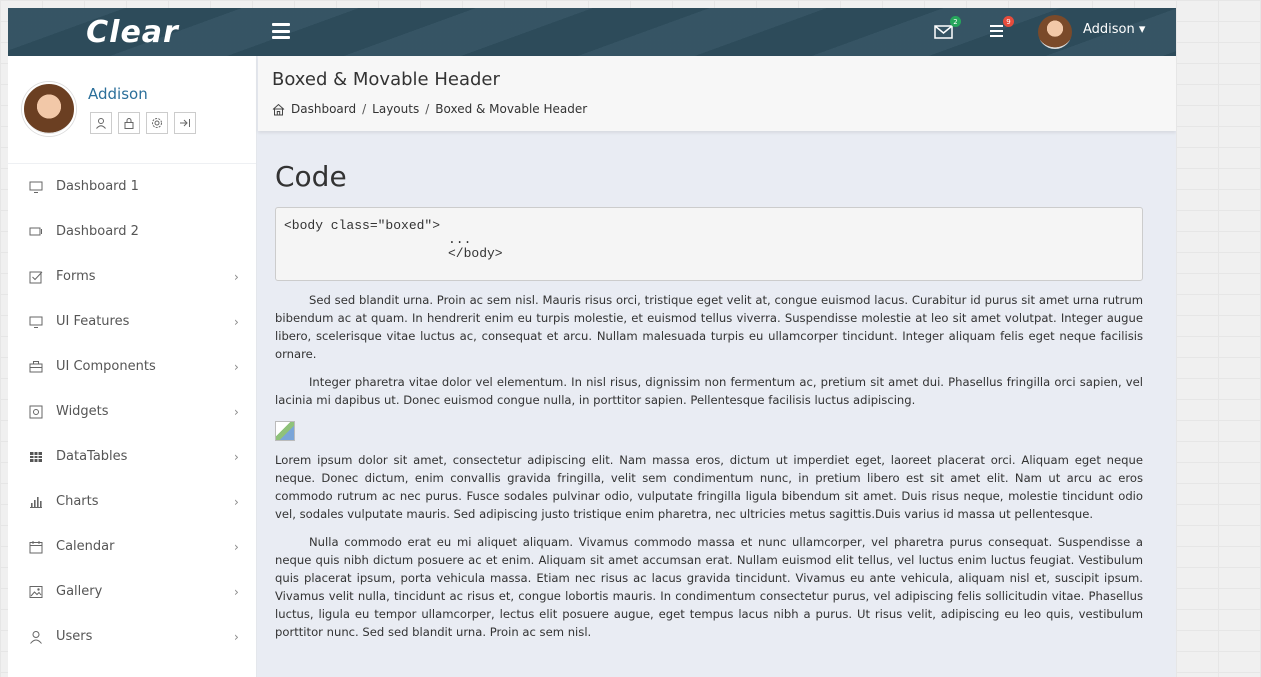 The height and width of the screenshot is (677, 1261). I want to click on notifications-button: 9, so click(1000, 30).